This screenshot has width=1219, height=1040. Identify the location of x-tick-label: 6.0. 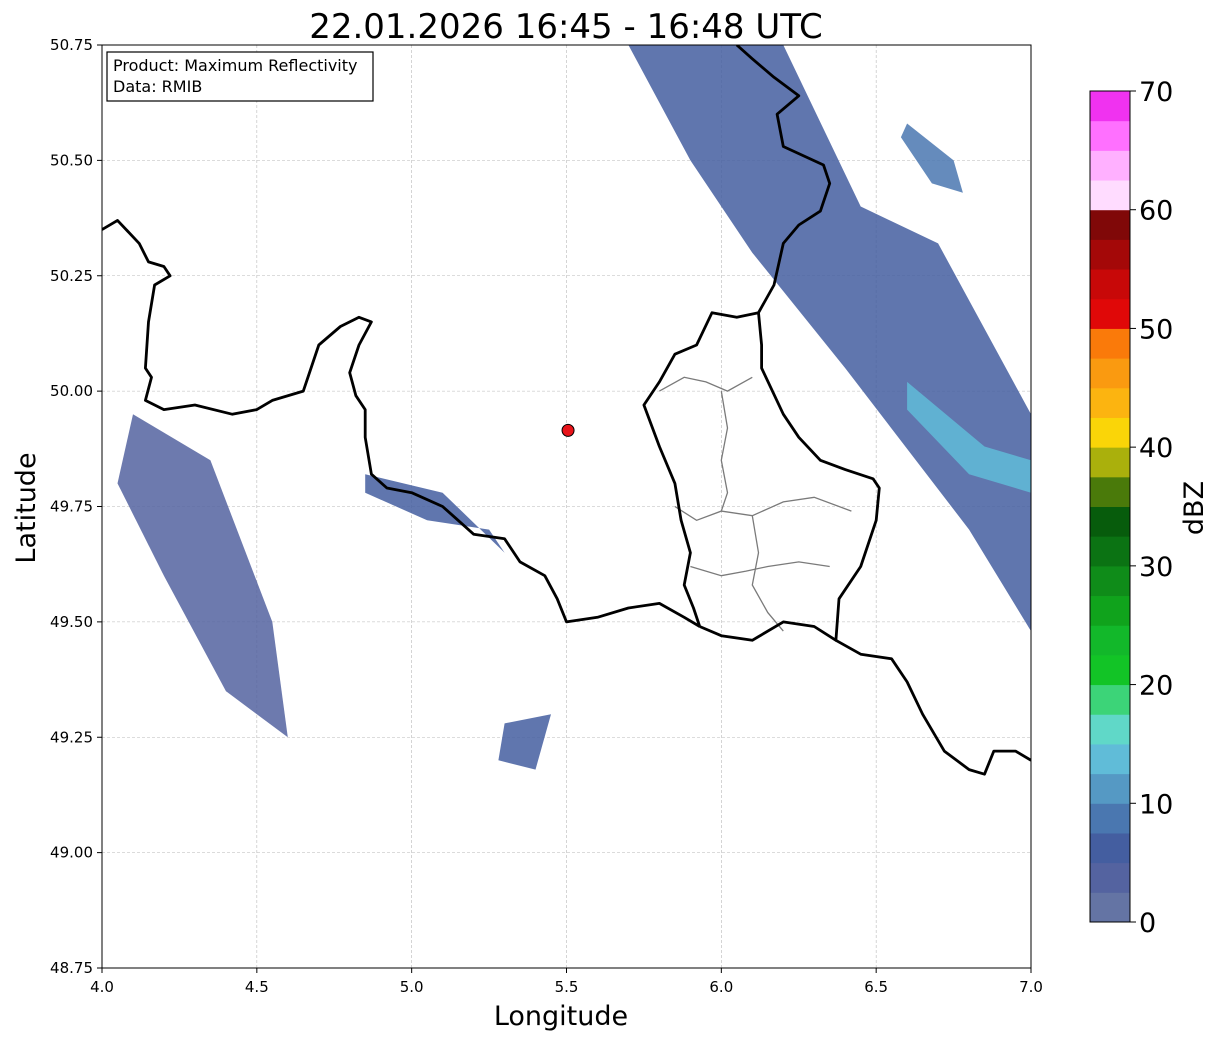
(721, 987).